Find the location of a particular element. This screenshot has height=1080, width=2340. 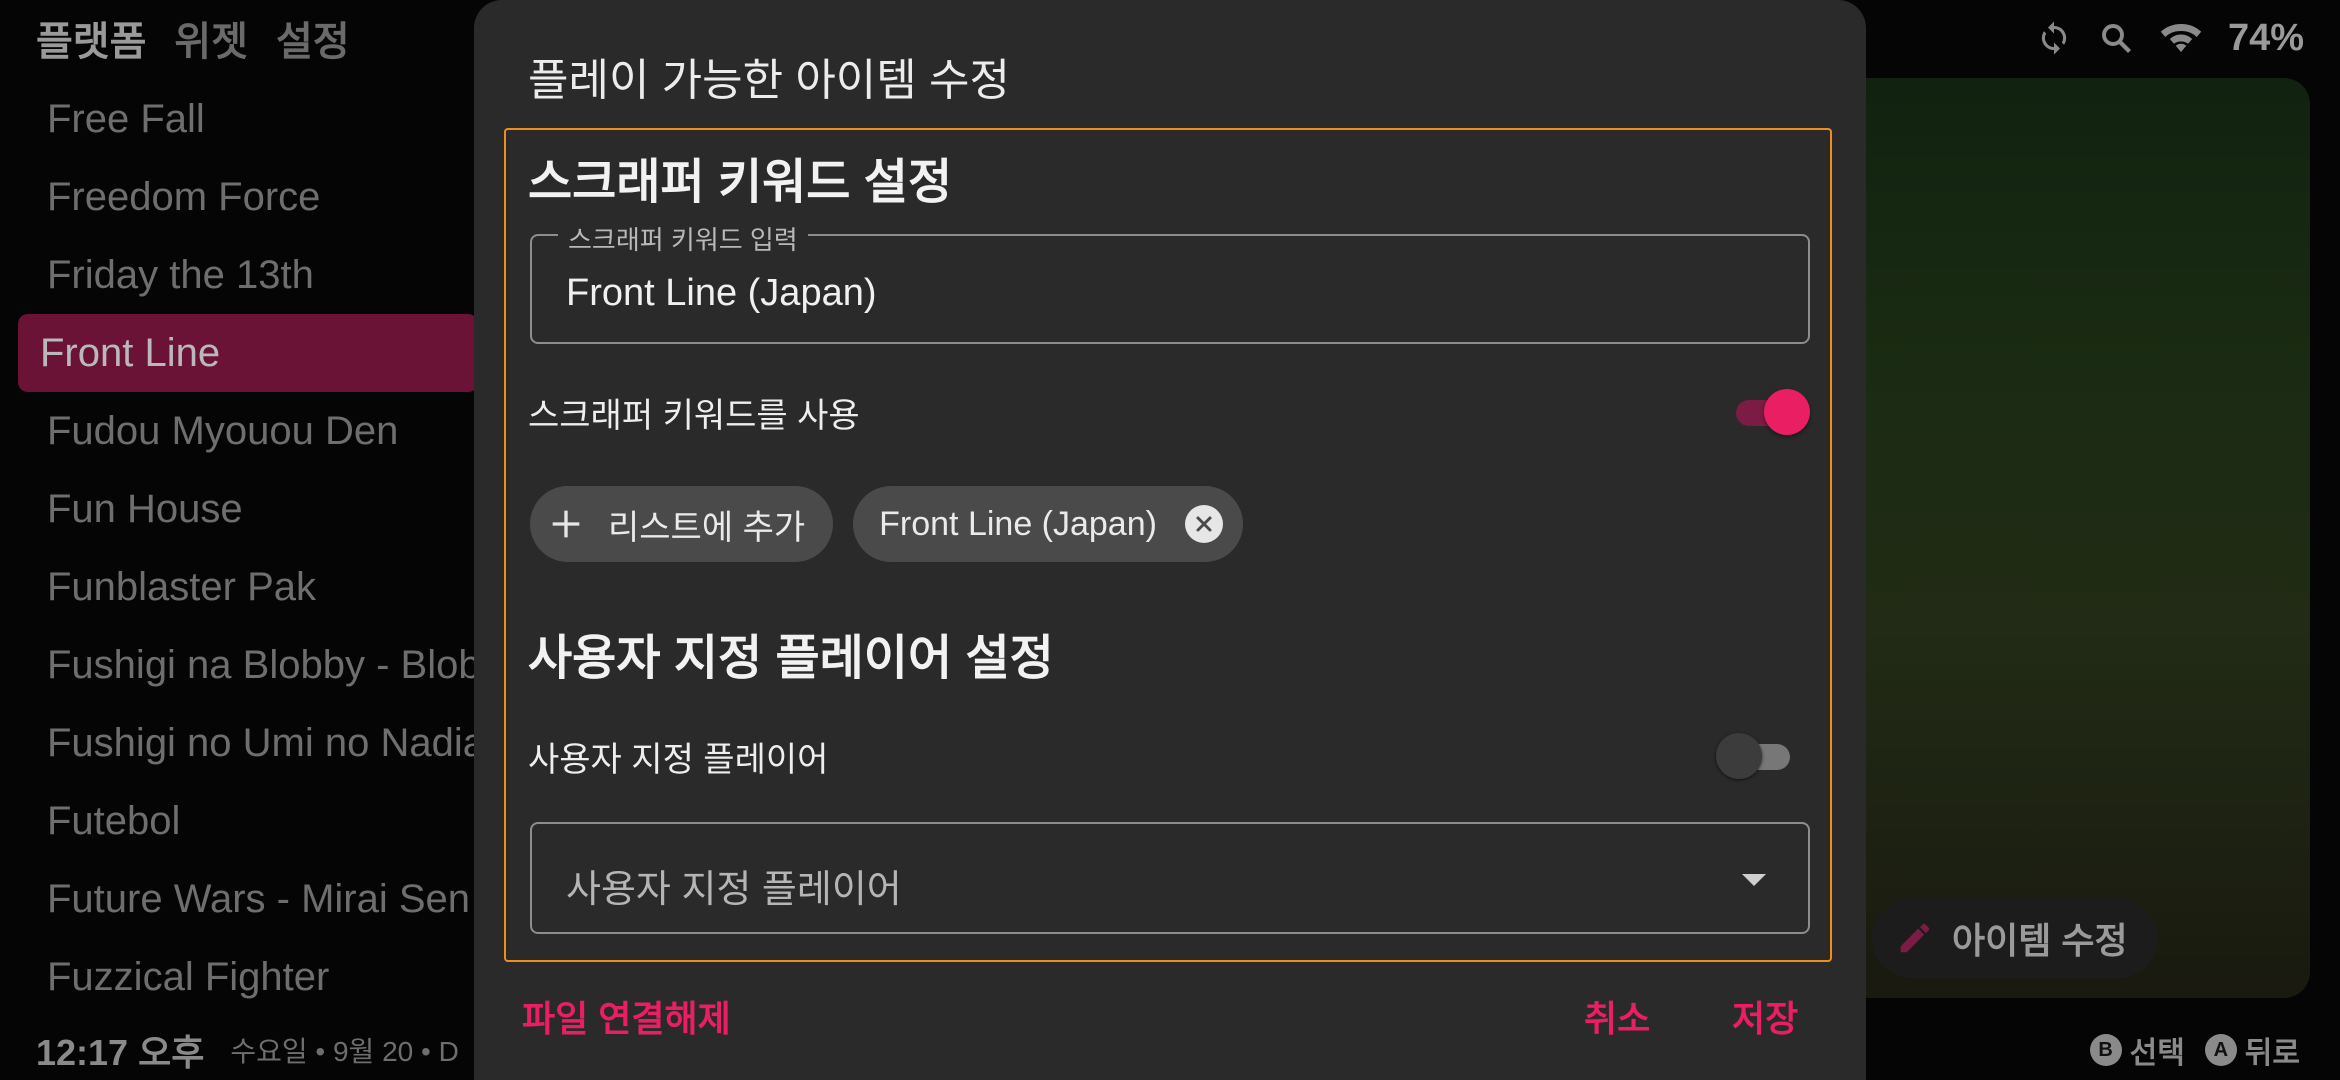

list-item: Fuzzical Fighter is located at coordinates (248, 977).